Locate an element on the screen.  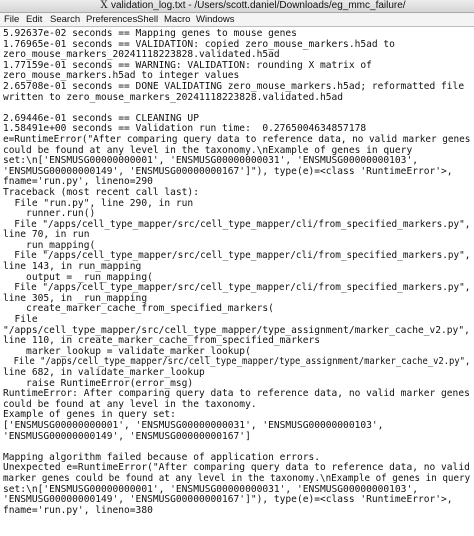
menu-shell: Shell is located at coordinates (147, 19).